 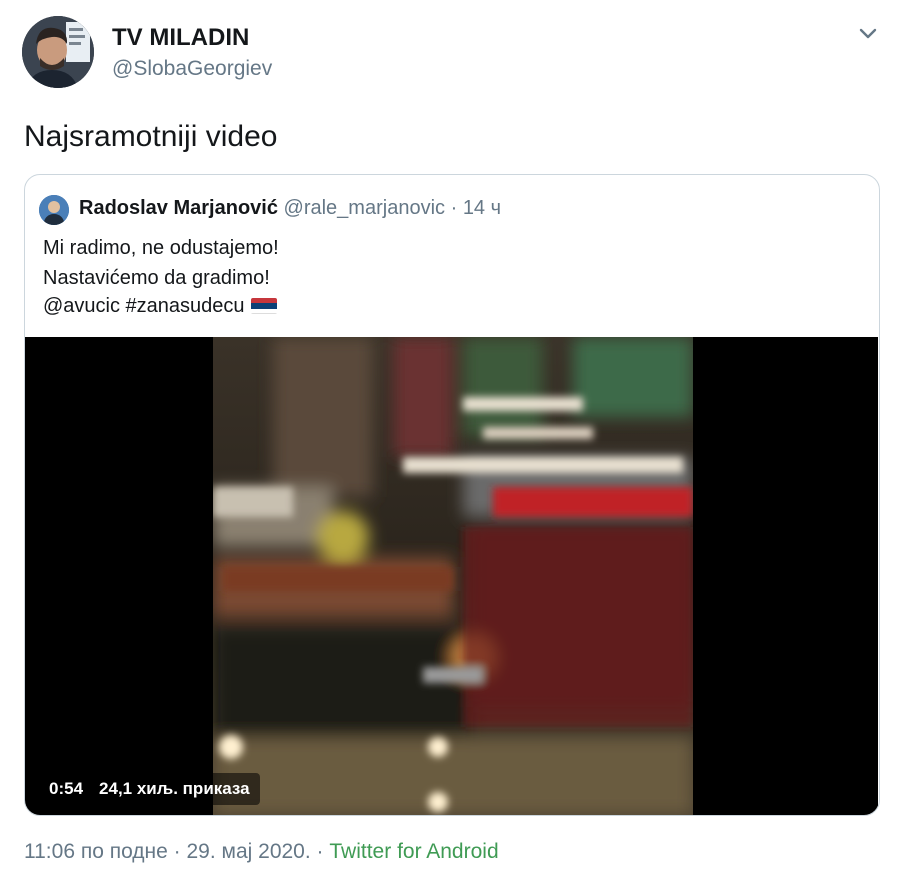 I want to click on quoted-author-name: Radoslav Marjanović, so click(x=178, y=208).